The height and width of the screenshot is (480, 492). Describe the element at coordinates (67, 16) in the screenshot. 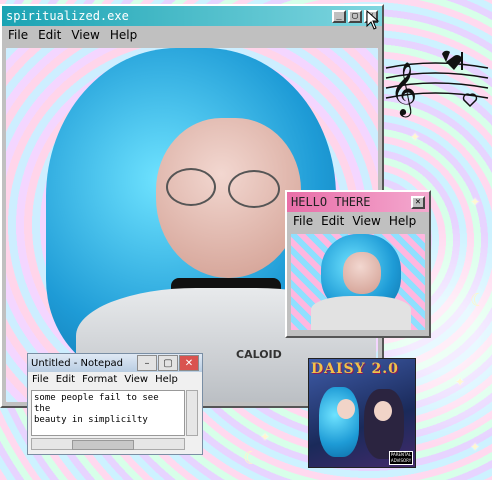

I see `main-window-title: spiritualized.exe` at that location.